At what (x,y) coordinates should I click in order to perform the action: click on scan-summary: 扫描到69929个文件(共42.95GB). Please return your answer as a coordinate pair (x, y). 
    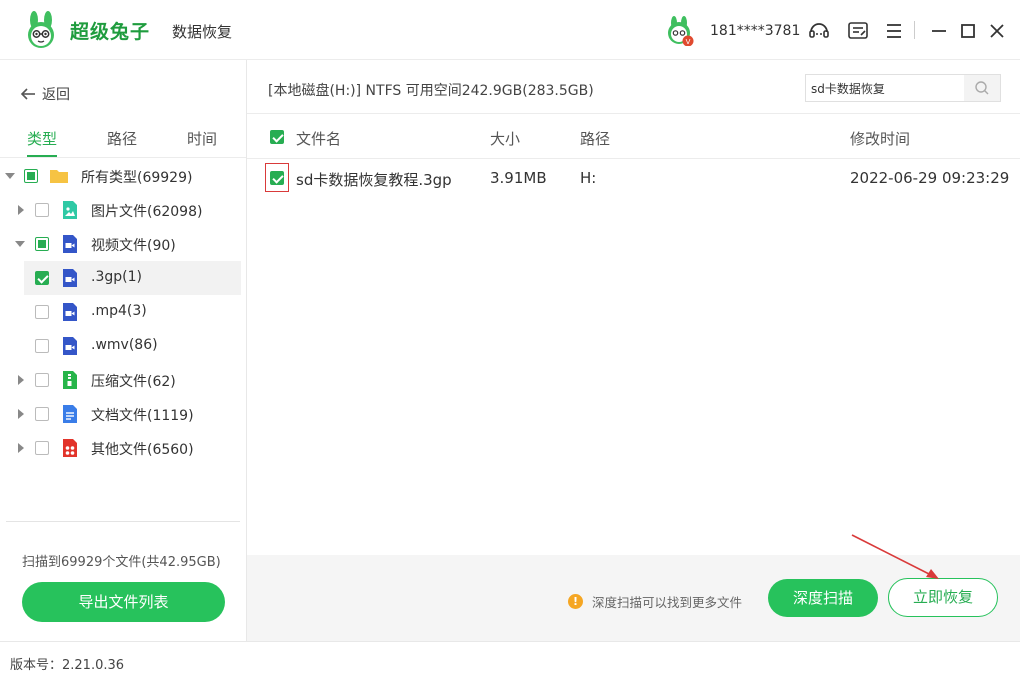
    Looking at the image, I should click on (121, 562).